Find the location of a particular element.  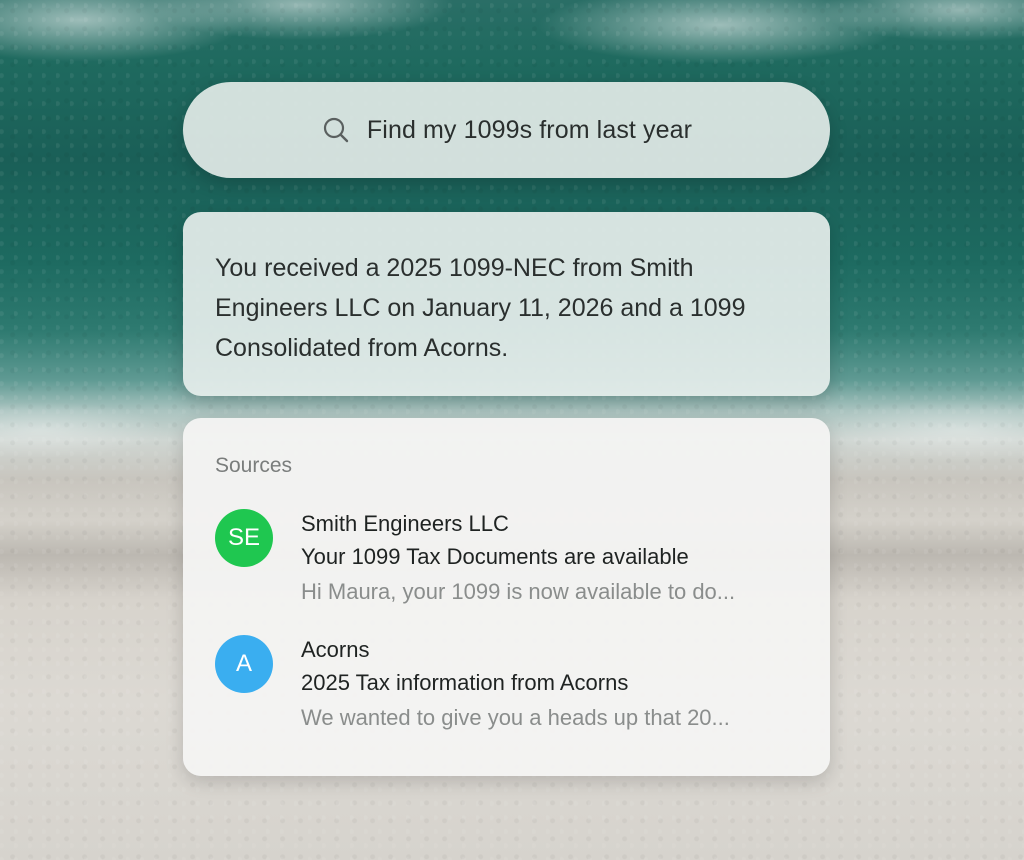

avatar: SE is located at coordinates (244, 538).